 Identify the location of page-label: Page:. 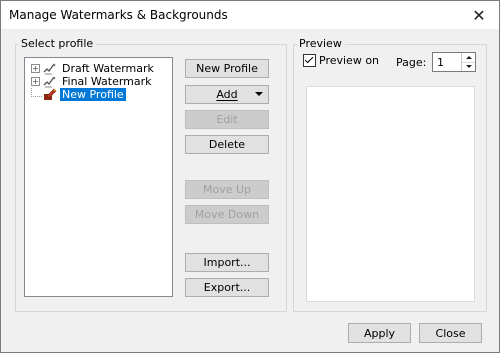
(411, 62).